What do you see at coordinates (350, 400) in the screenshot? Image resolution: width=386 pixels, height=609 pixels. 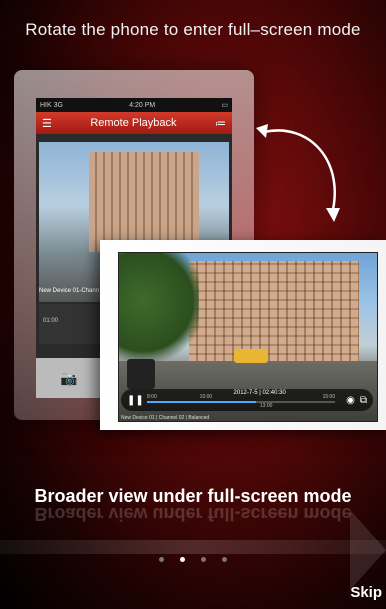 I see `snapshot-icon: ◉` at bounding box center [350, 400].